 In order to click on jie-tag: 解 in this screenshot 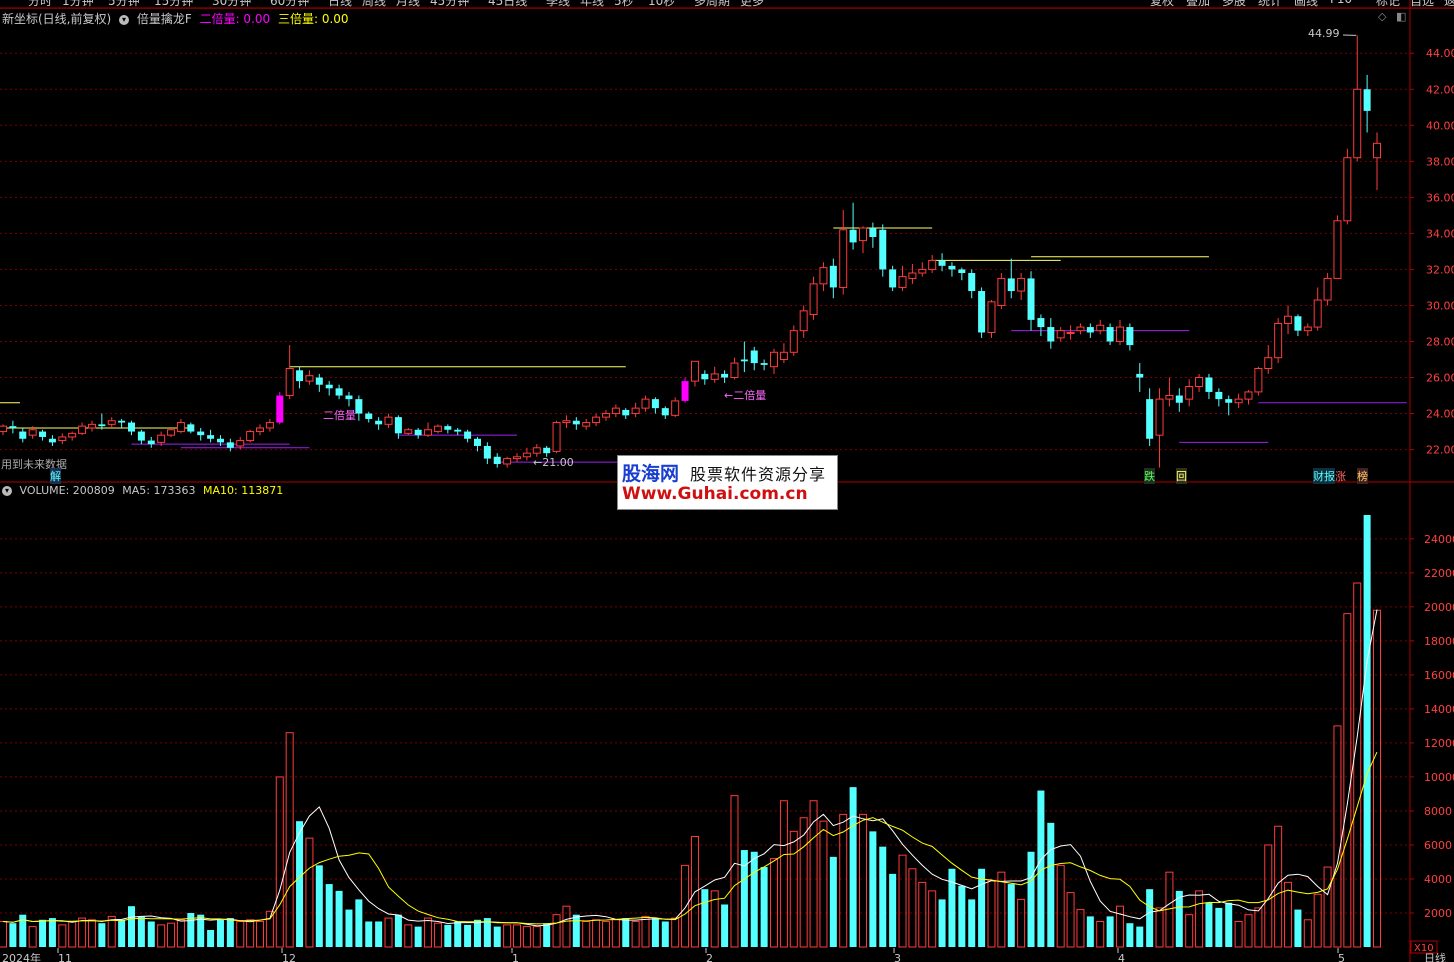, I will do `click(55, 476)`.